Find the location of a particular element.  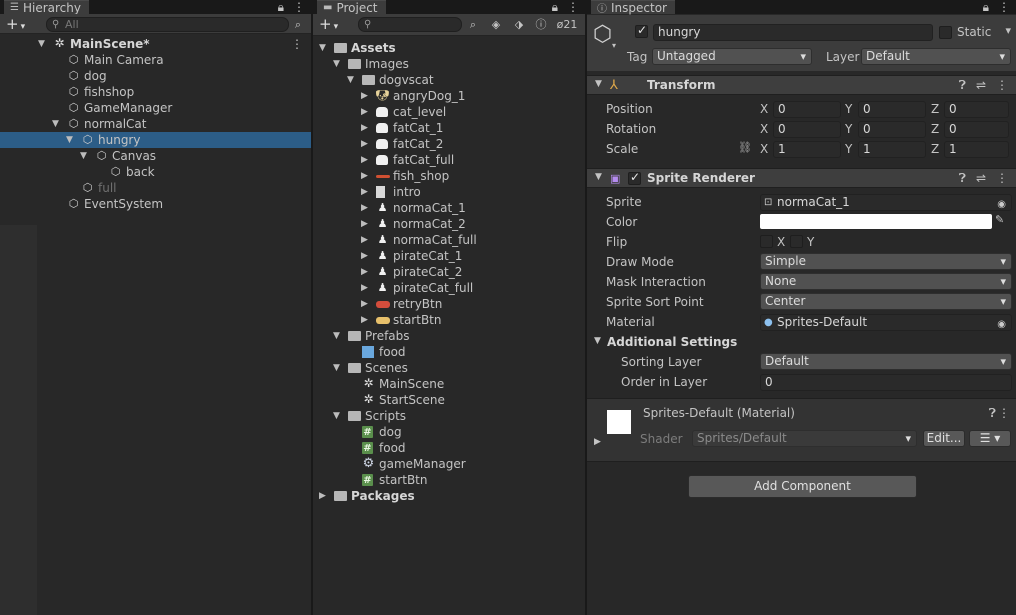

project-item-dog: # dog is located at coordinates (449, 432).